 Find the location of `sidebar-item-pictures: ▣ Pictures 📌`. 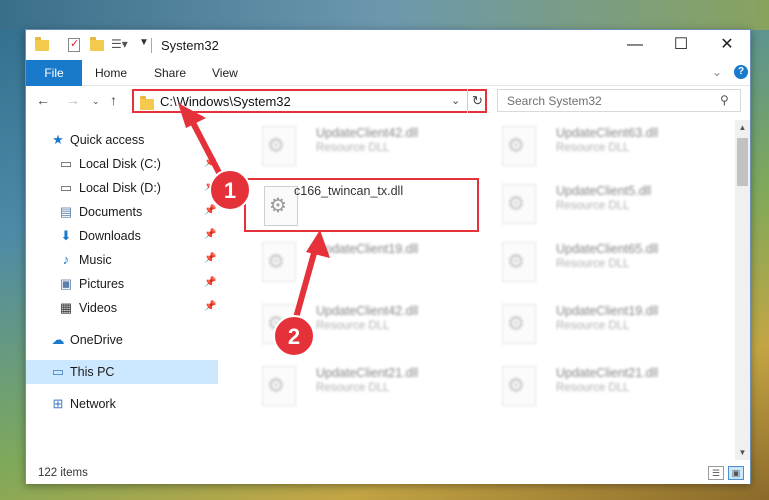

sidebar-item-pictures: ▣ Pictures 📌 is located at coordinates (122, 284).